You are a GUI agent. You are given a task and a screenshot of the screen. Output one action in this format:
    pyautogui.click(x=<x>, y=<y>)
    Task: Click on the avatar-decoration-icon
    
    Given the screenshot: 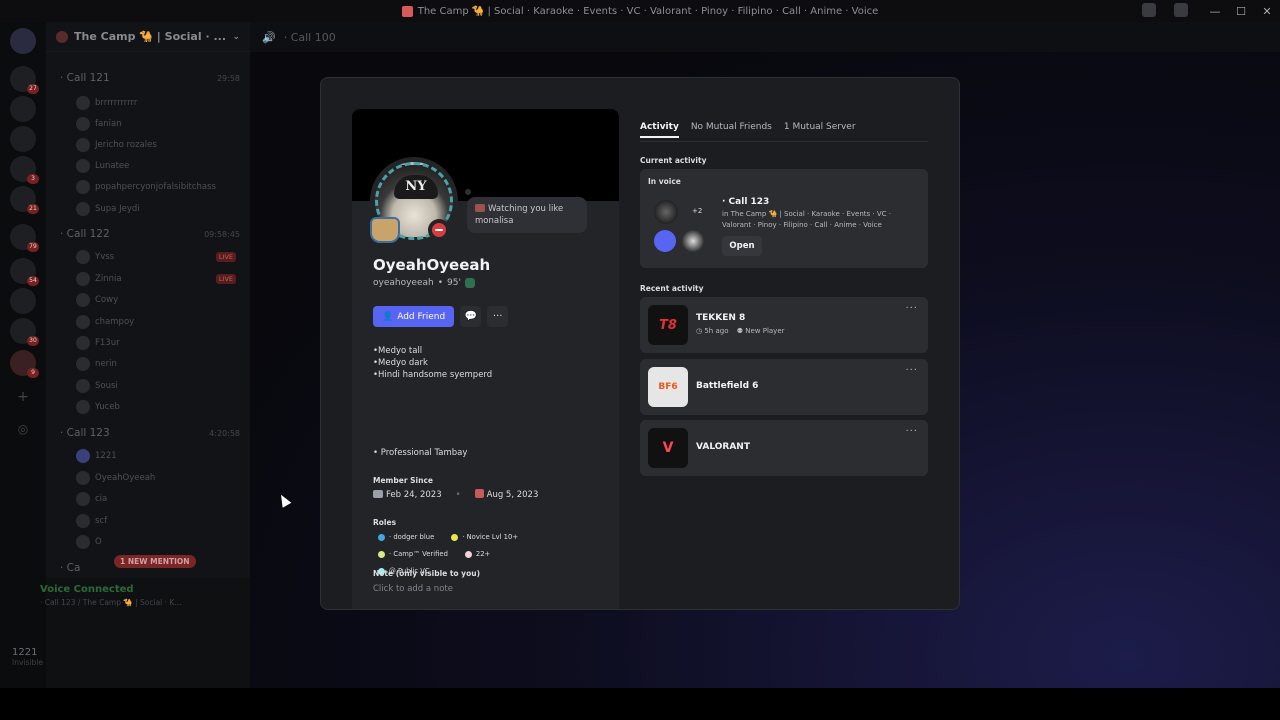 What is the action you would take?
    pyautogui.click(x=385, y=230)
    